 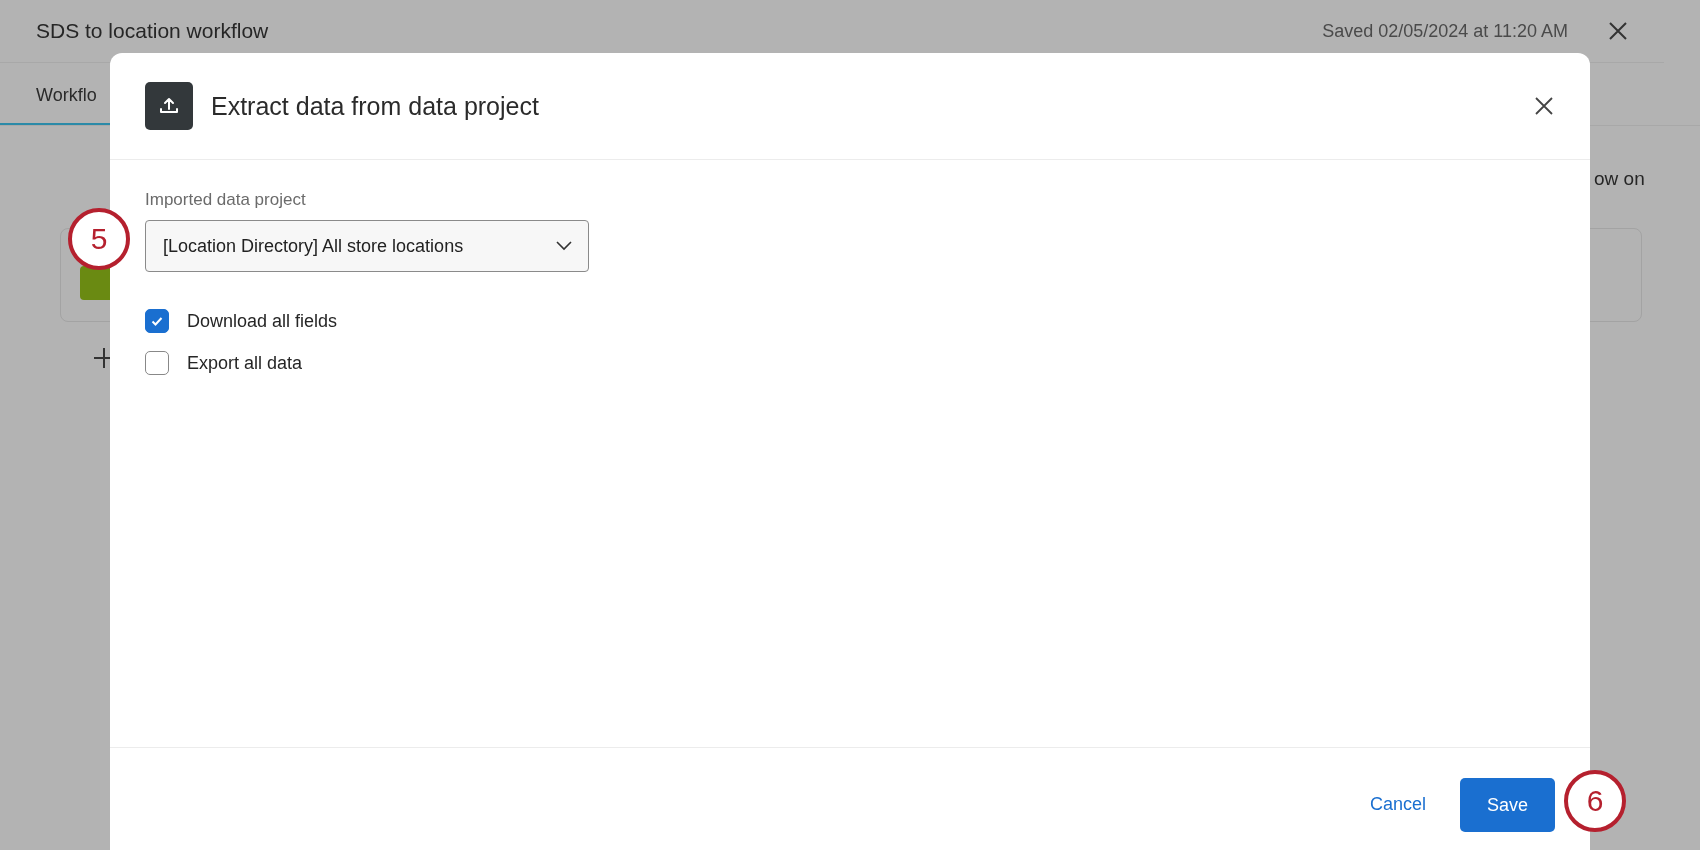 What do you see at coordinates (367, 246) in the screenshot?
I see `project-dropdown: [Location Directory] All store locations` at bounding box center [367, 246].